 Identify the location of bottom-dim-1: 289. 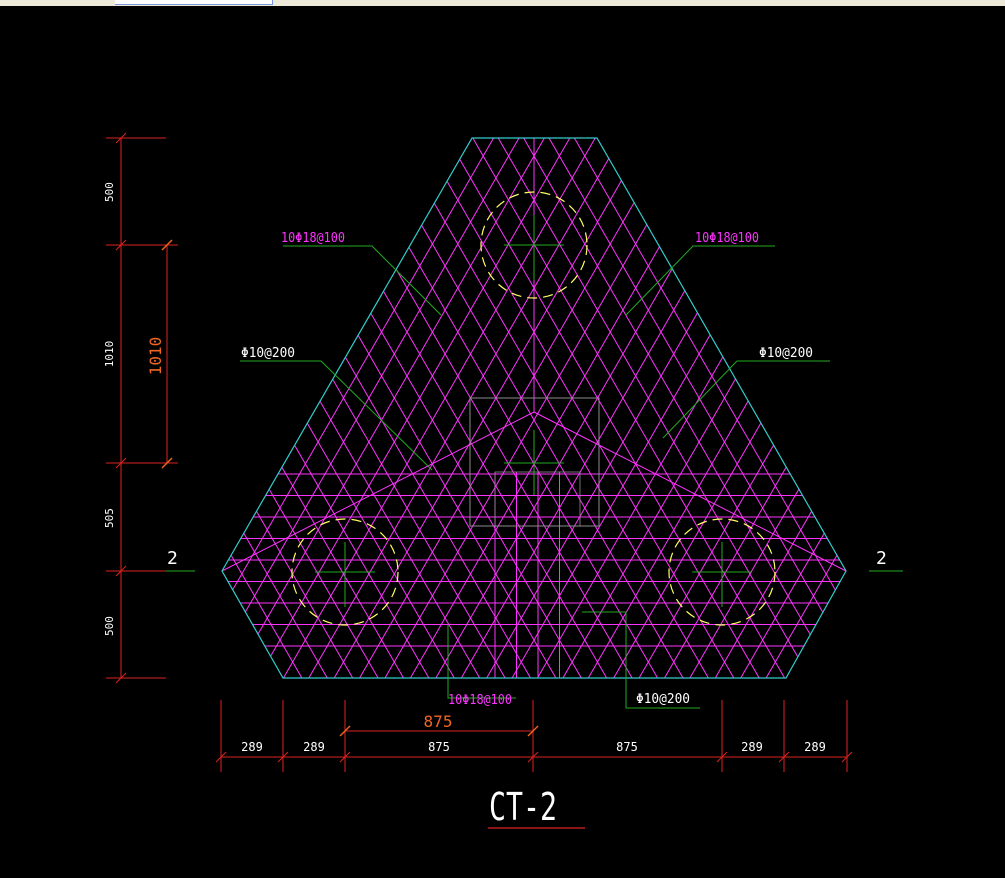
(252, 747).